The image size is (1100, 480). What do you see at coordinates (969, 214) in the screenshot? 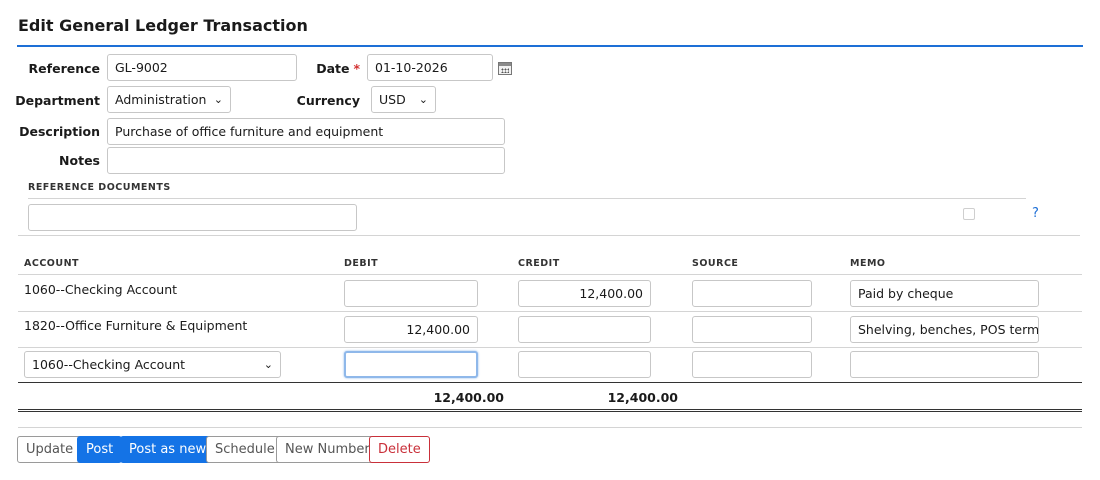
I see `reference-documents-checkbox` at bounding box center [969, 214].